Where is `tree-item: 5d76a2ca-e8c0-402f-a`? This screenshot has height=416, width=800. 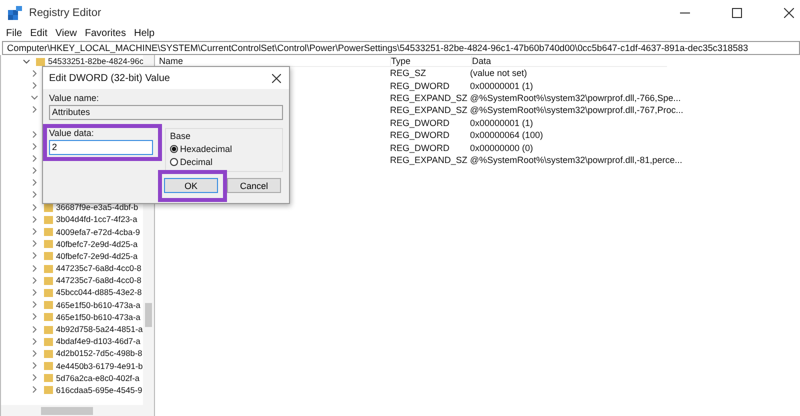 tree-item: 5d76a2ca-e8c0-402f-a is located at coordinates (98, 377).